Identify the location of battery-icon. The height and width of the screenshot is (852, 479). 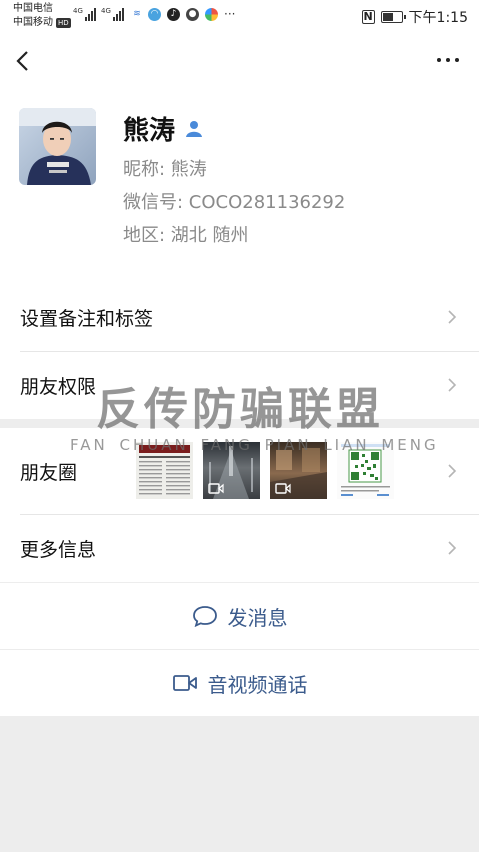
(393, 17).